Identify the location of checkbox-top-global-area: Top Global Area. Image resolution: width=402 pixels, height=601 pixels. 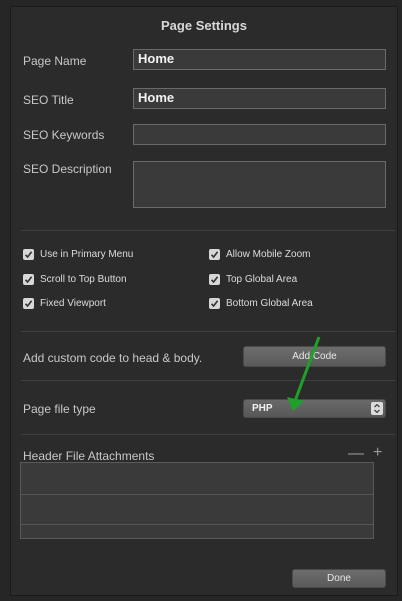
(253, 279).